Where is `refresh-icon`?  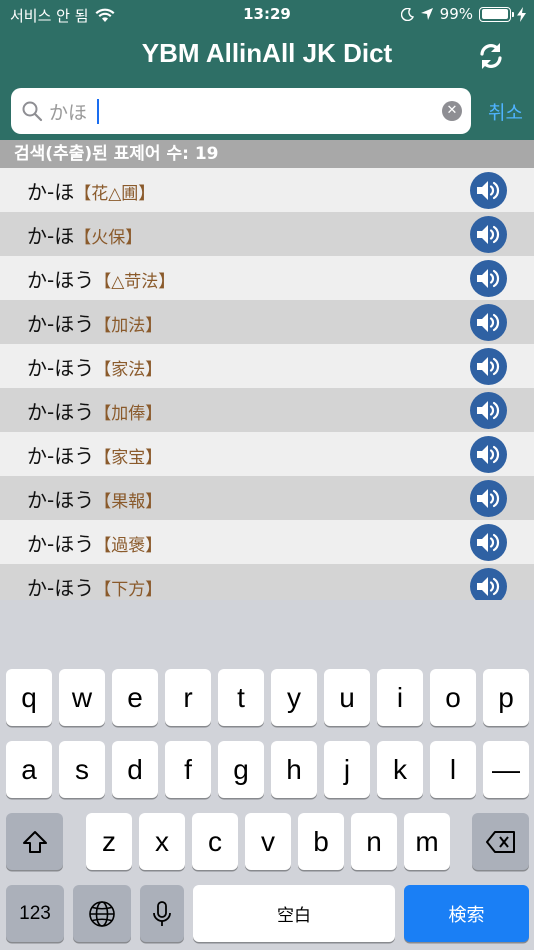 refresh-icon is located at coordinates (491, 56).